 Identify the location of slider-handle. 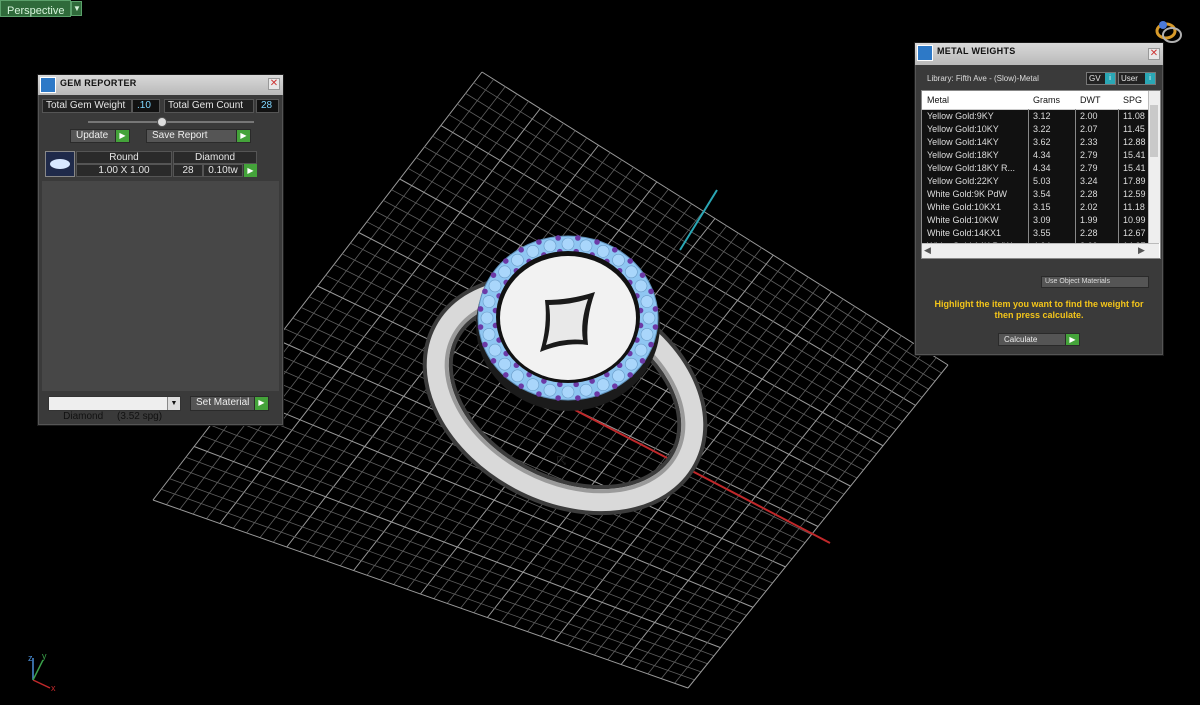
(162, 122).